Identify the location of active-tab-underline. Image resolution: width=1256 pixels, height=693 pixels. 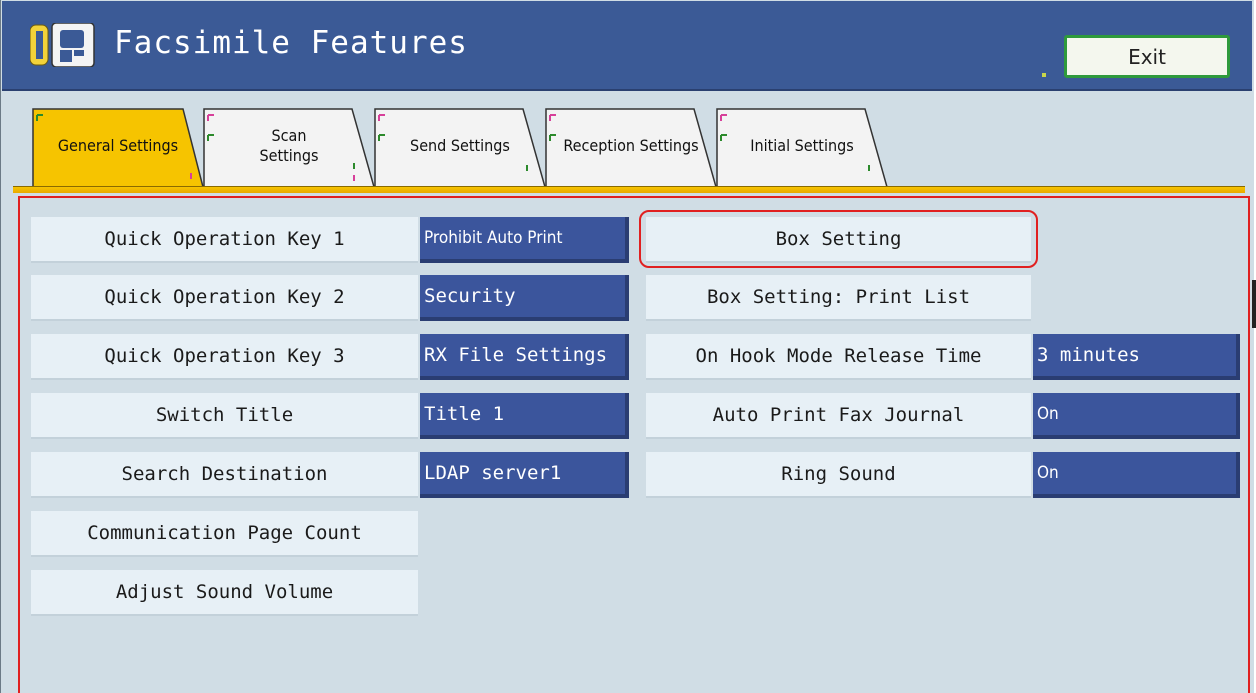
(629, 189).